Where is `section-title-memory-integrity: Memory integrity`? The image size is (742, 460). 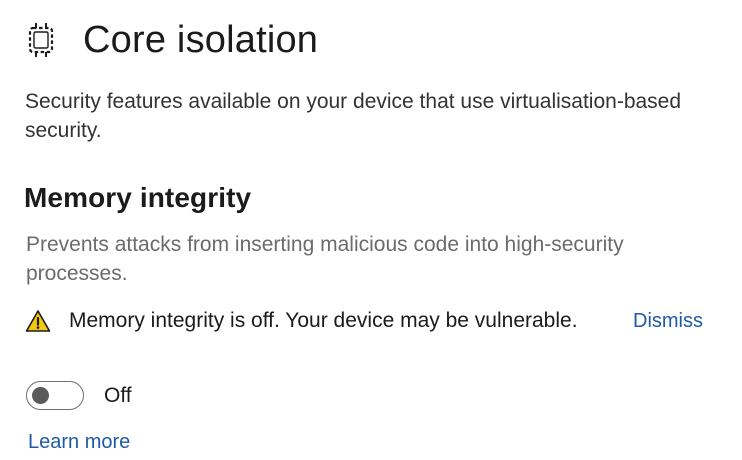
section-title-memory-integrity: Memory integrity is located at coordinates (138, 197).